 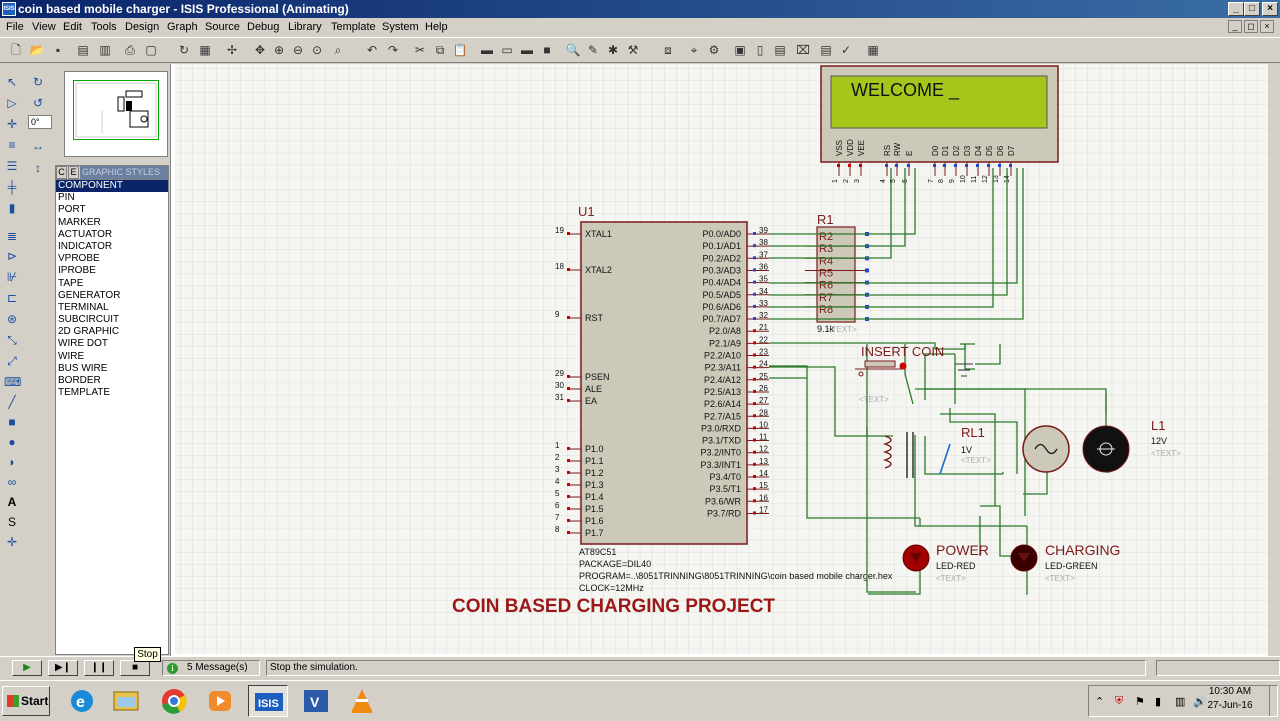 I want to click on menu-edit: Edit, so click(x=72, y=27).